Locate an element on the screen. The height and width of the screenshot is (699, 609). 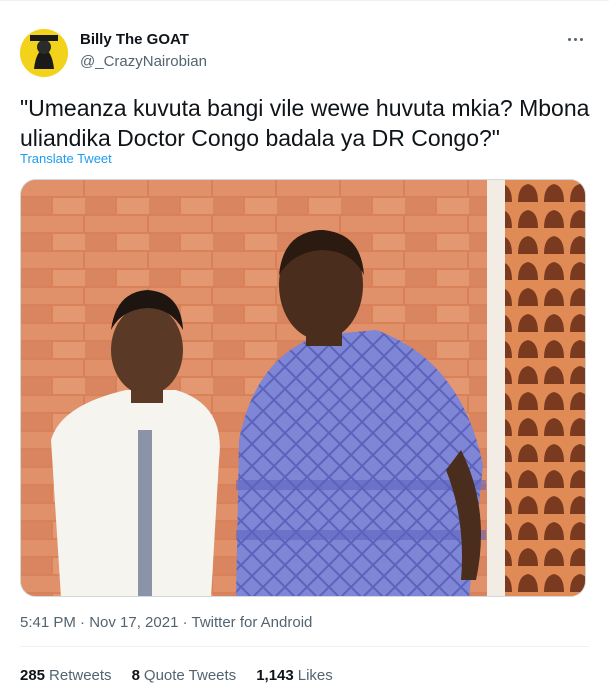
likes-stat: 1,143 Likes is located at coordinates (294, 675).